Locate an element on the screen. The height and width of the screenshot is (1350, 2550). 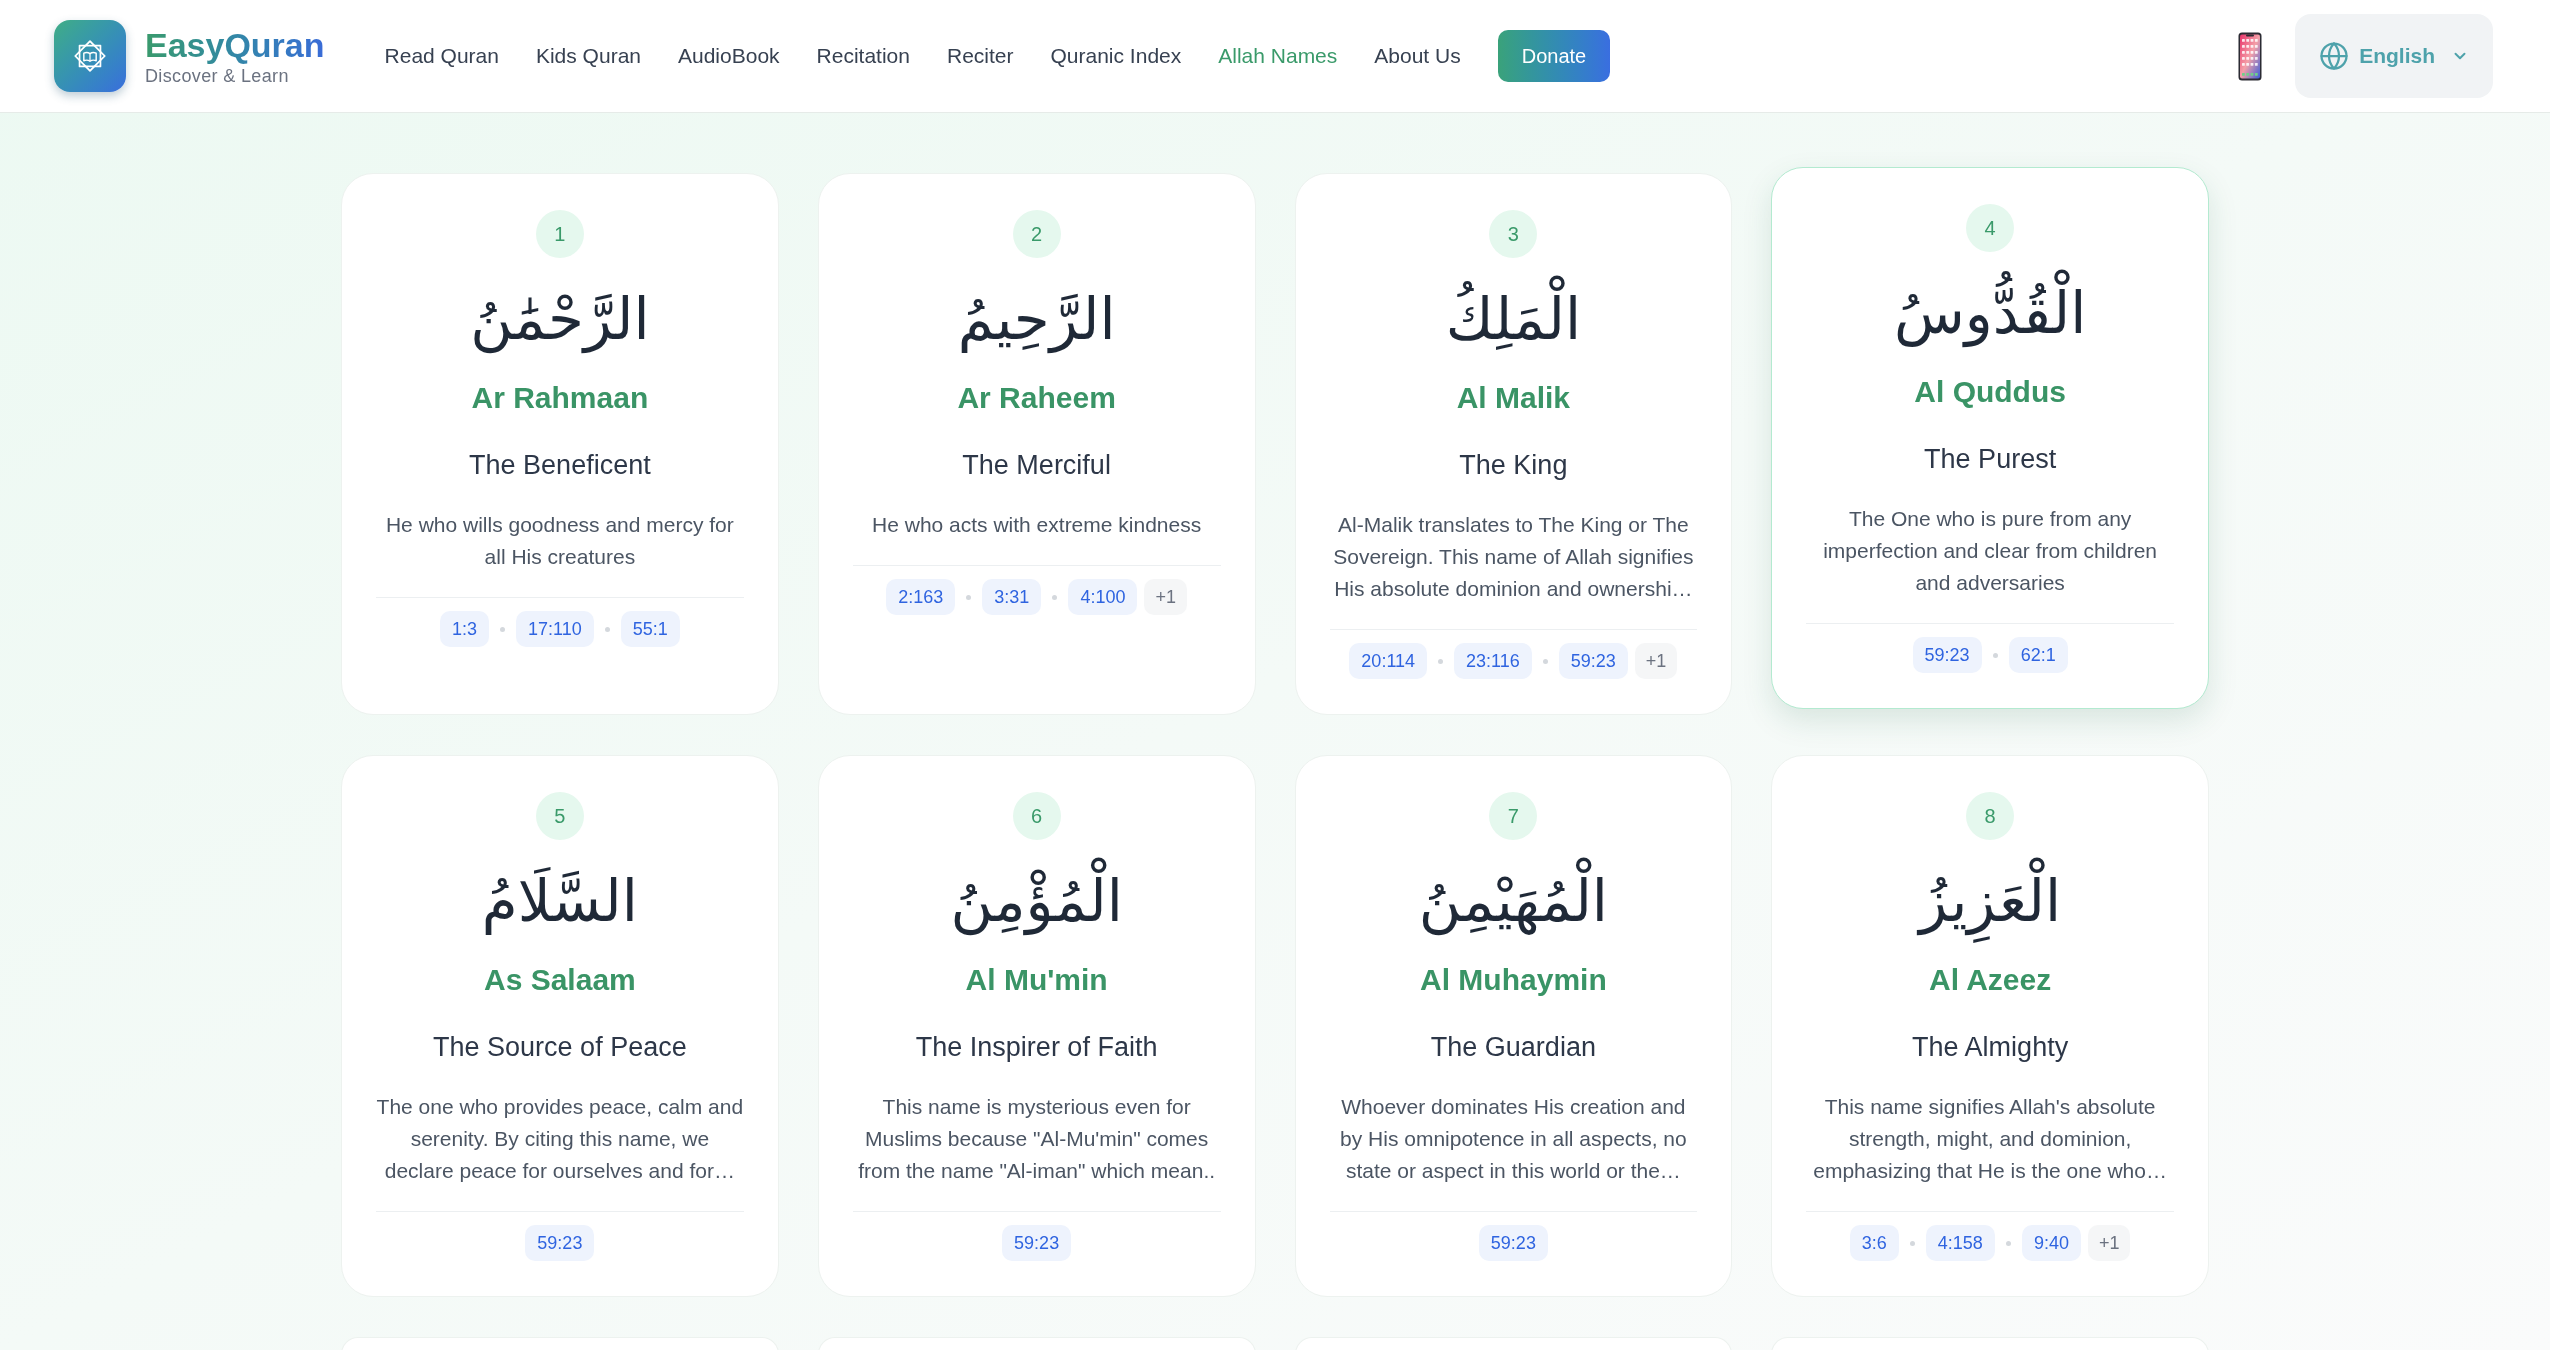
nav-link: Recitation is located at coordinates (863, 56).